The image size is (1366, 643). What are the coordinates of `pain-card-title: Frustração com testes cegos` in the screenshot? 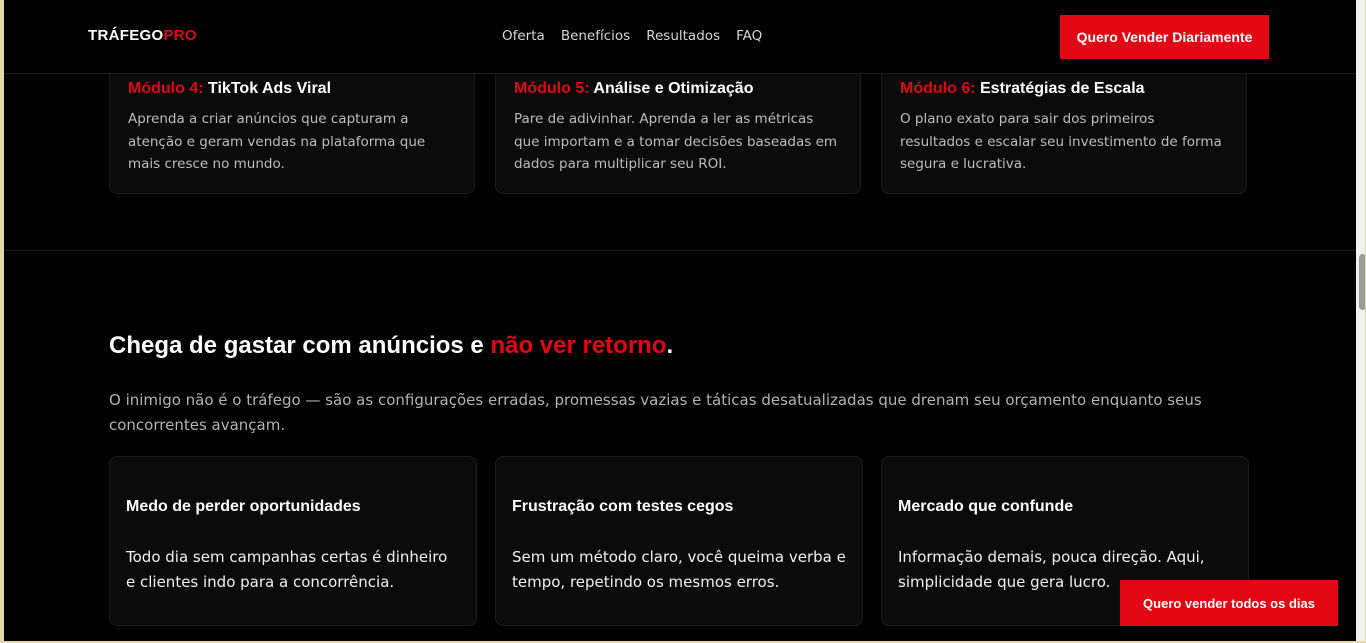 It's located at (623, 506).